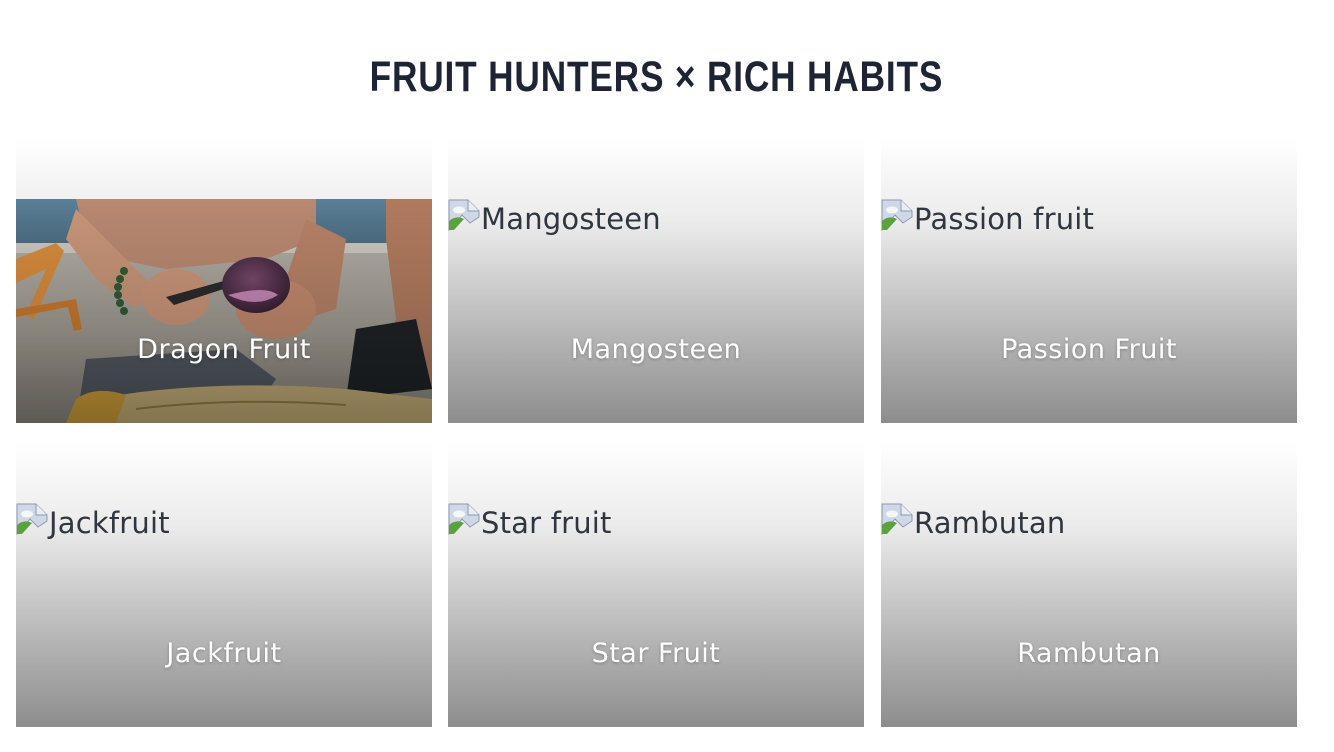 The height and width of the screenshot is (752, 1334). I want to click on broken-image: Rambutan, so click(973, 523).